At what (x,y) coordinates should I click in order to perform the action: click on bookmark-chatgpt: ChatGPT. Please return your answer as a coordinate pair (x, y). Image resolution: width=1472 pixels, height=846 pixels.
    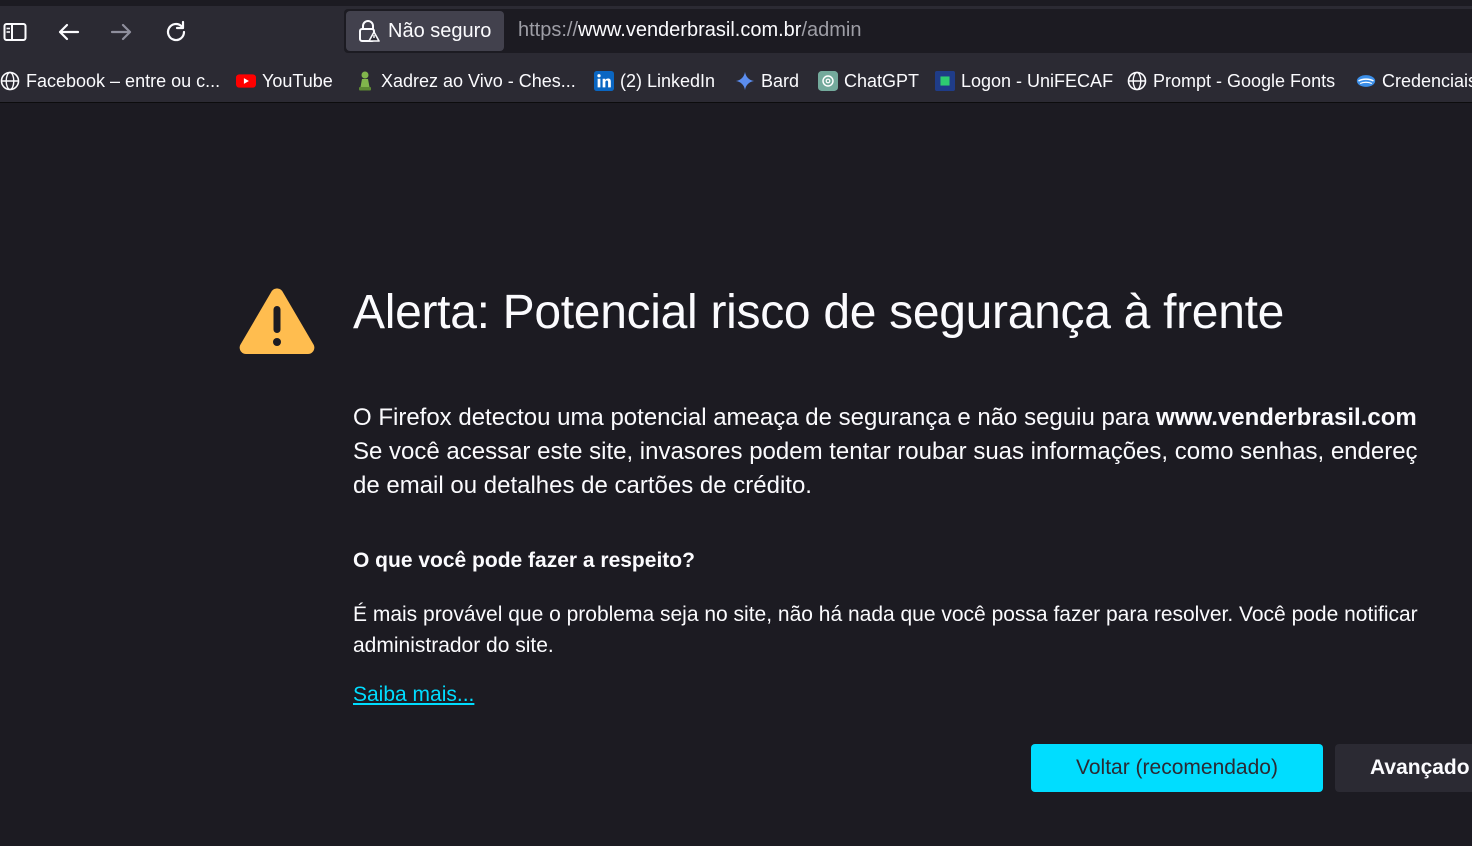
    Looking at the image, I should click on (868, 81).